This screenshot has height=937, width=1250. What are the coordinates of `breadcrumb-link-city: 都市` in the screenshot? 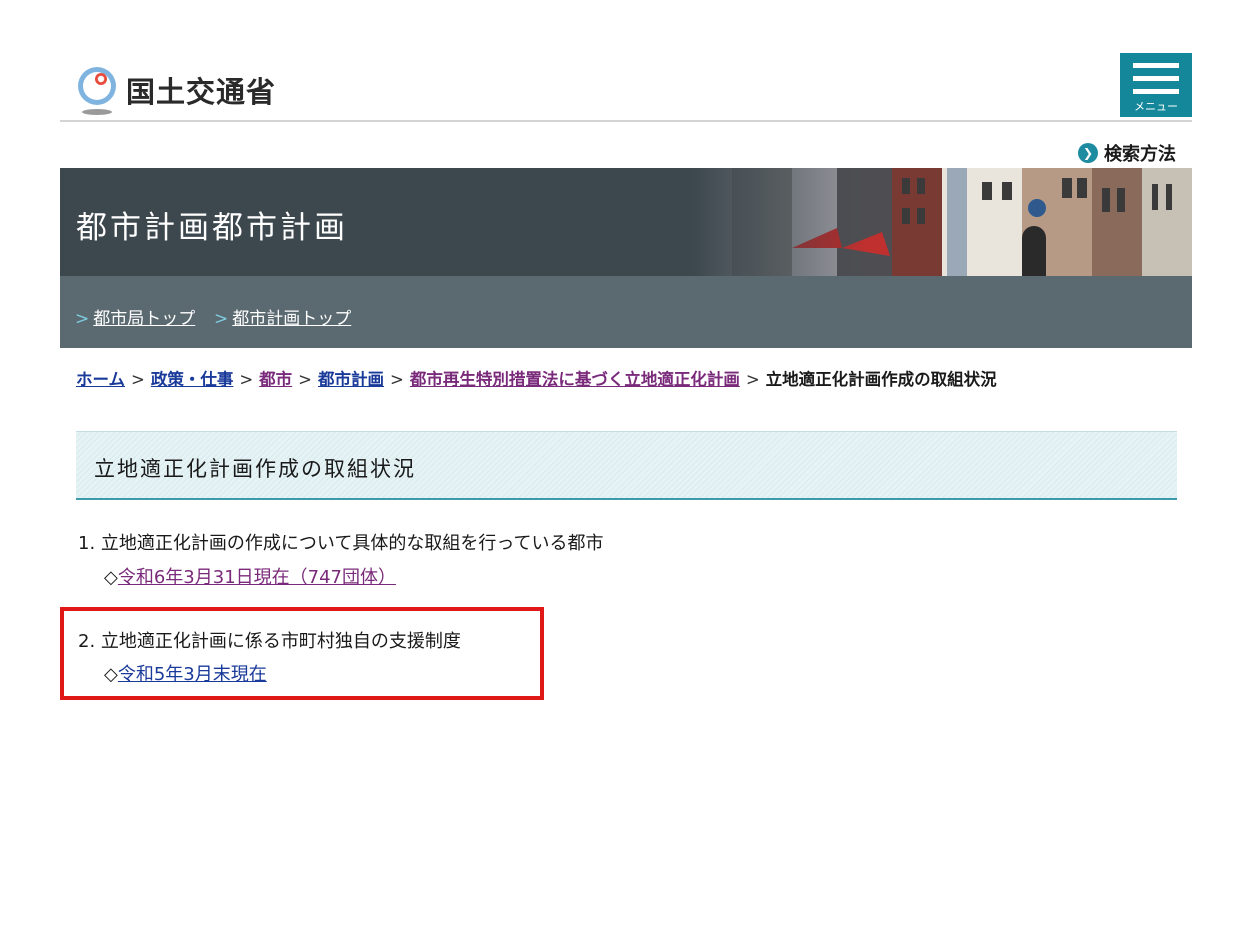 It's located at (275, 379).